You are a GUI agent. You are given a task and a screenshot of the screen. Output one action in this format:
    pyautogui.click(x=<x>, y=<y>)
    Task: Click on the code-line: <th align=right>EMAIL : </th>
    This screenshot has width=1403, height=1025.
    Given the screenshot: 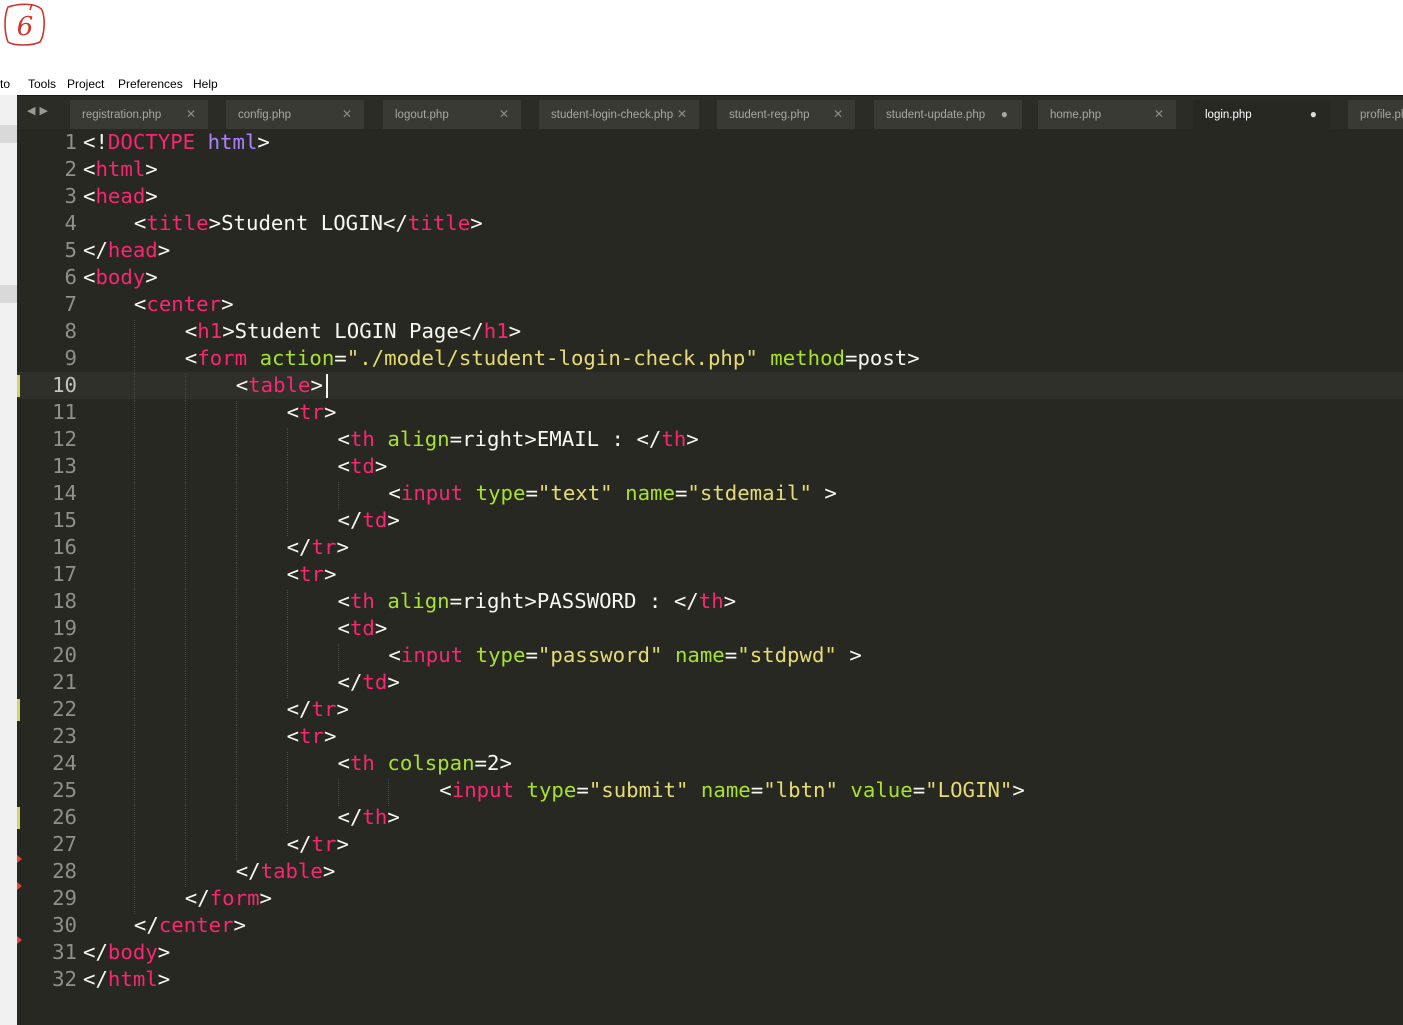 What is the action you would take?
    pyautogui.click(x=518, y=439)
    